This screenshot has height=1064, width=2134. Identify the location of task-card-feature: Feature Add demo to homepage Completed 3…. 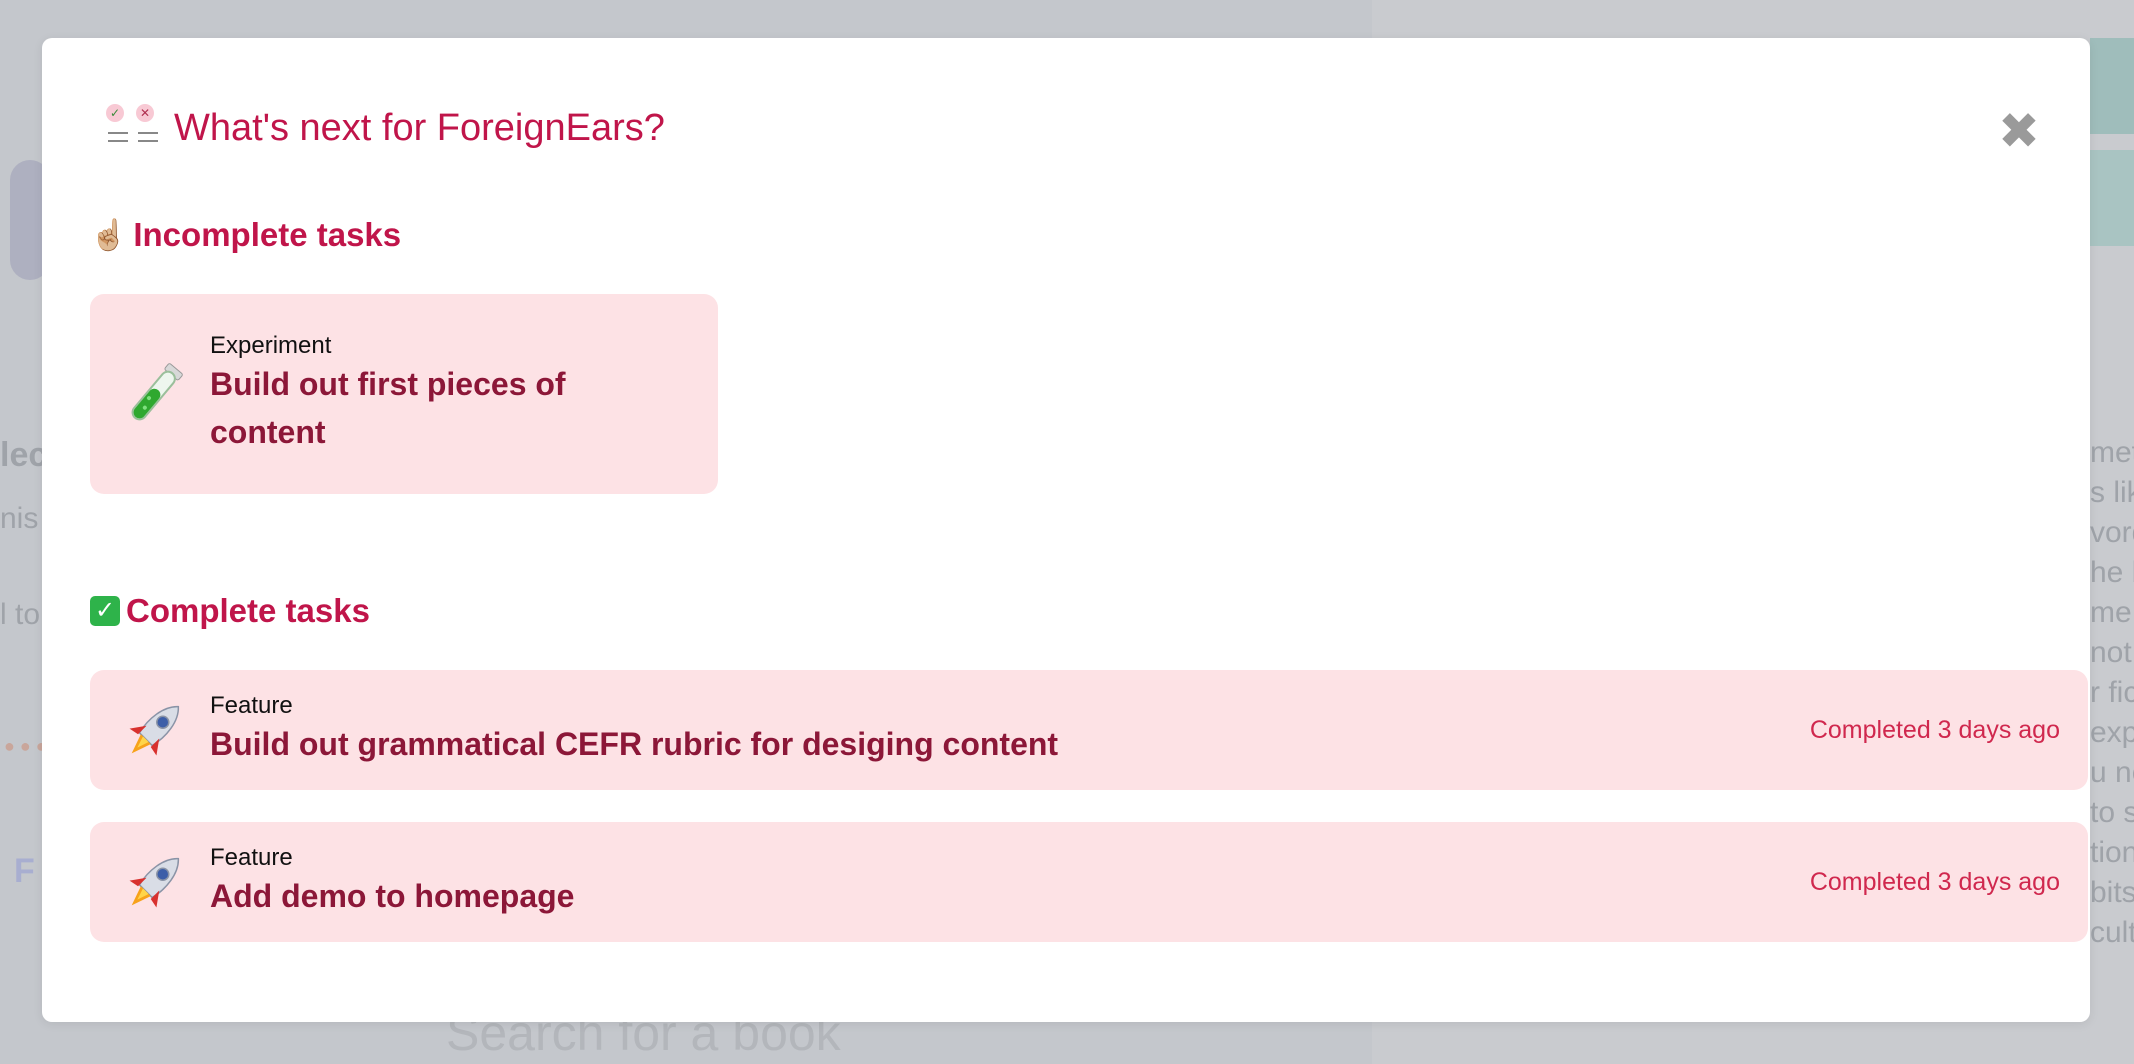
(1089, 882).